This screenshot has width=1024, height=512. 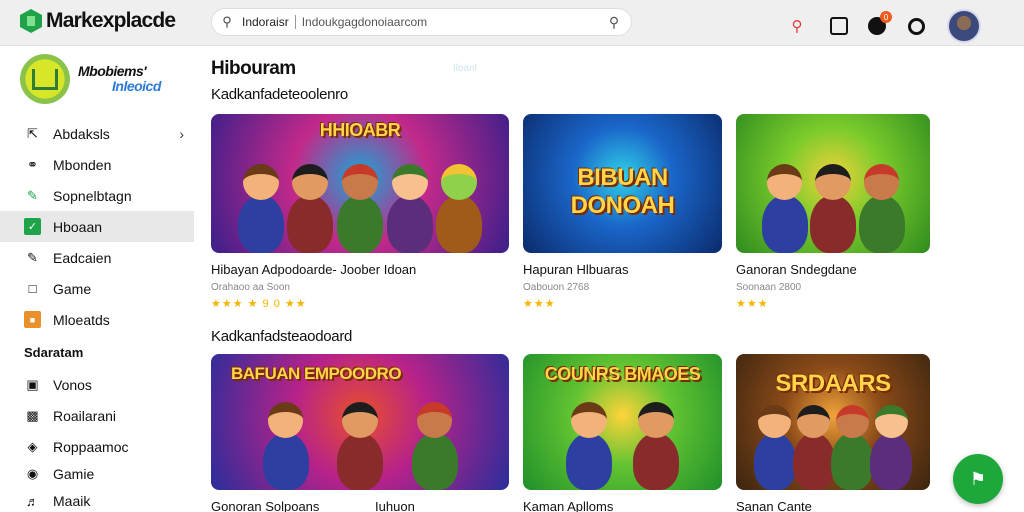 I want to click on game-title: Ganoran Sndegdane, so click(x=833, y=269).